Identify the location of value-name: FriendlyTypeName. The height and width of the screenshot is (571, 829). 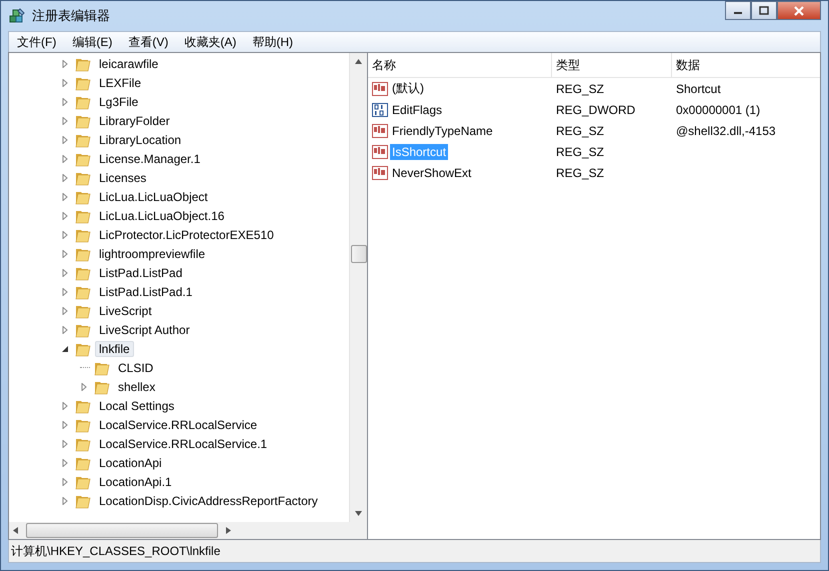
(442, 130).